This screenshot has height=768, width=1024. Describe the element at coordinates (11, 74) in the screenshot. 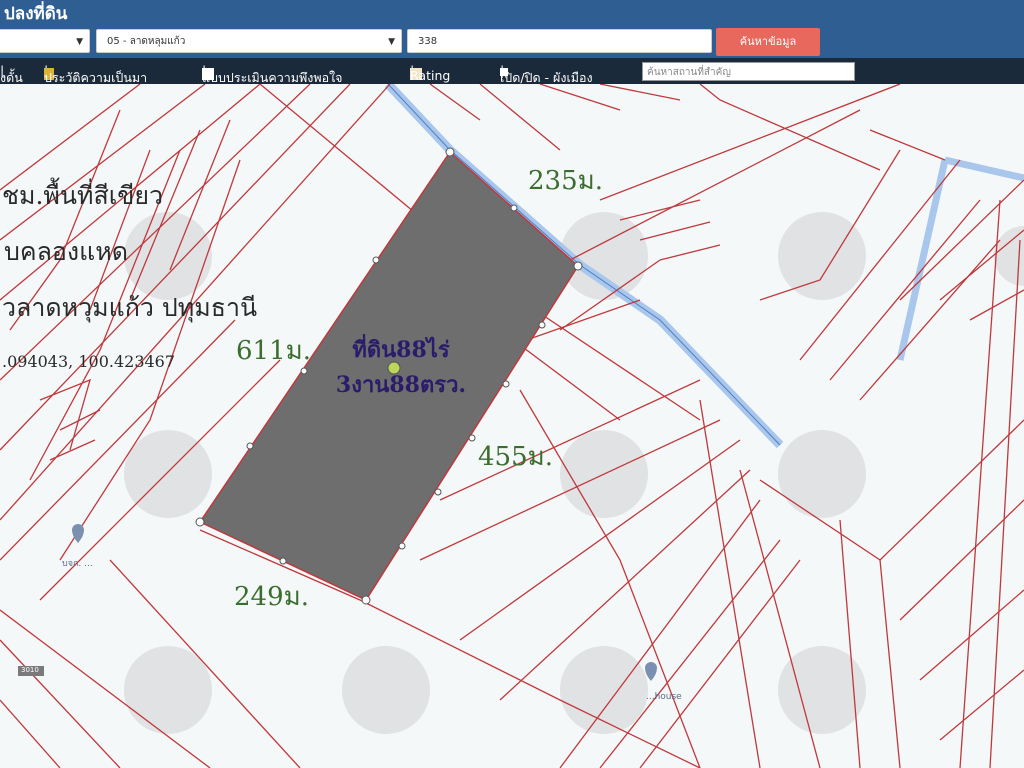

I see `menu-item-1: งดั้น |` at that location.